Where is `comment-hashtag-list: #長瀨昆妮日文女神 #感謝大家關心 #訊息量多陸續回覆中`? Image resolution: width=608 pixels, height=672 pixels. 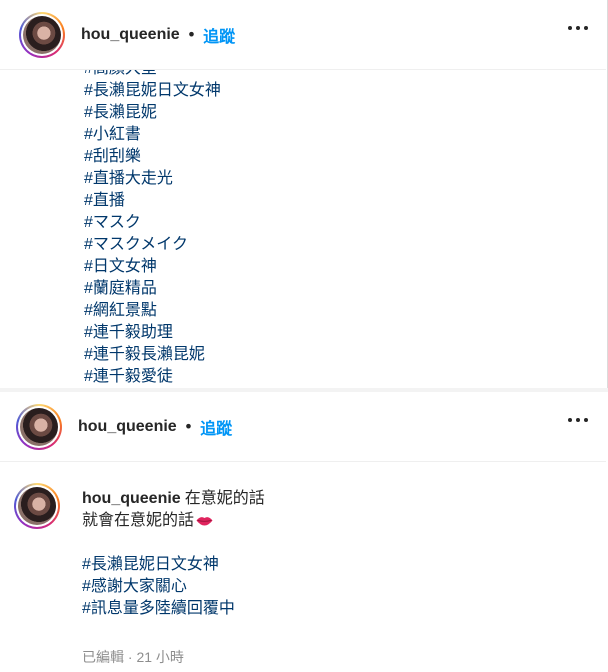 comment-hashtag-list: #長瀨昆妮日文女神 #感謝大家關心 #訊息量多陸續回覆中 is located at coordinates (312, 587).